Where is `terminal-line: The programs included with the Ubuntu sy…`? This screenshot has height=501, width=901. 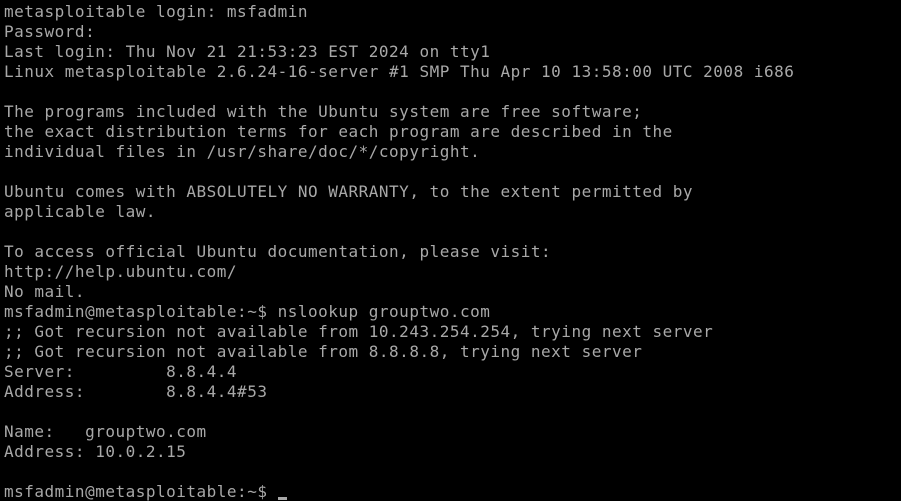
terminal-line: The programs included with the Ubuntu sy… is located at coordinates (323, 111).